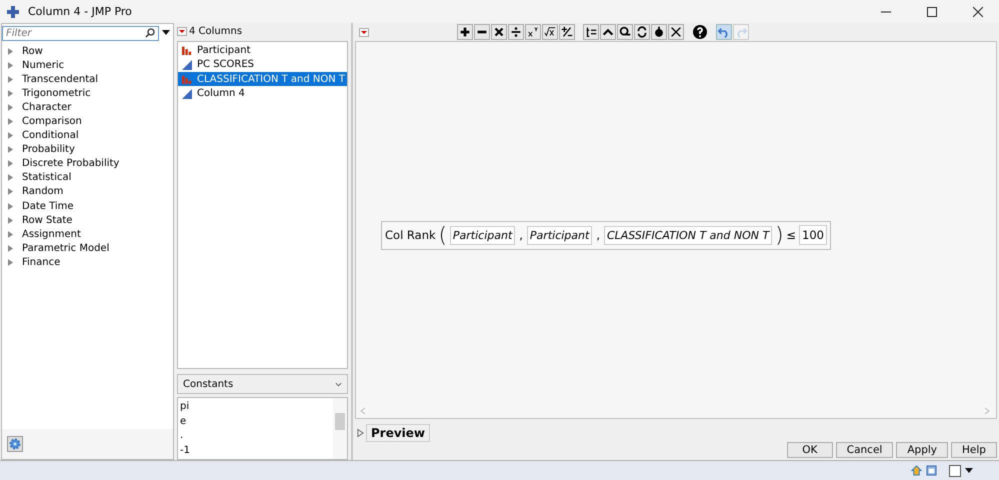 This screenshot has width=999, height=480. What do you see at coordinates (87, 65) in the screenshot?
I see `function-category: Numeric` at bounding box center [87, 65].